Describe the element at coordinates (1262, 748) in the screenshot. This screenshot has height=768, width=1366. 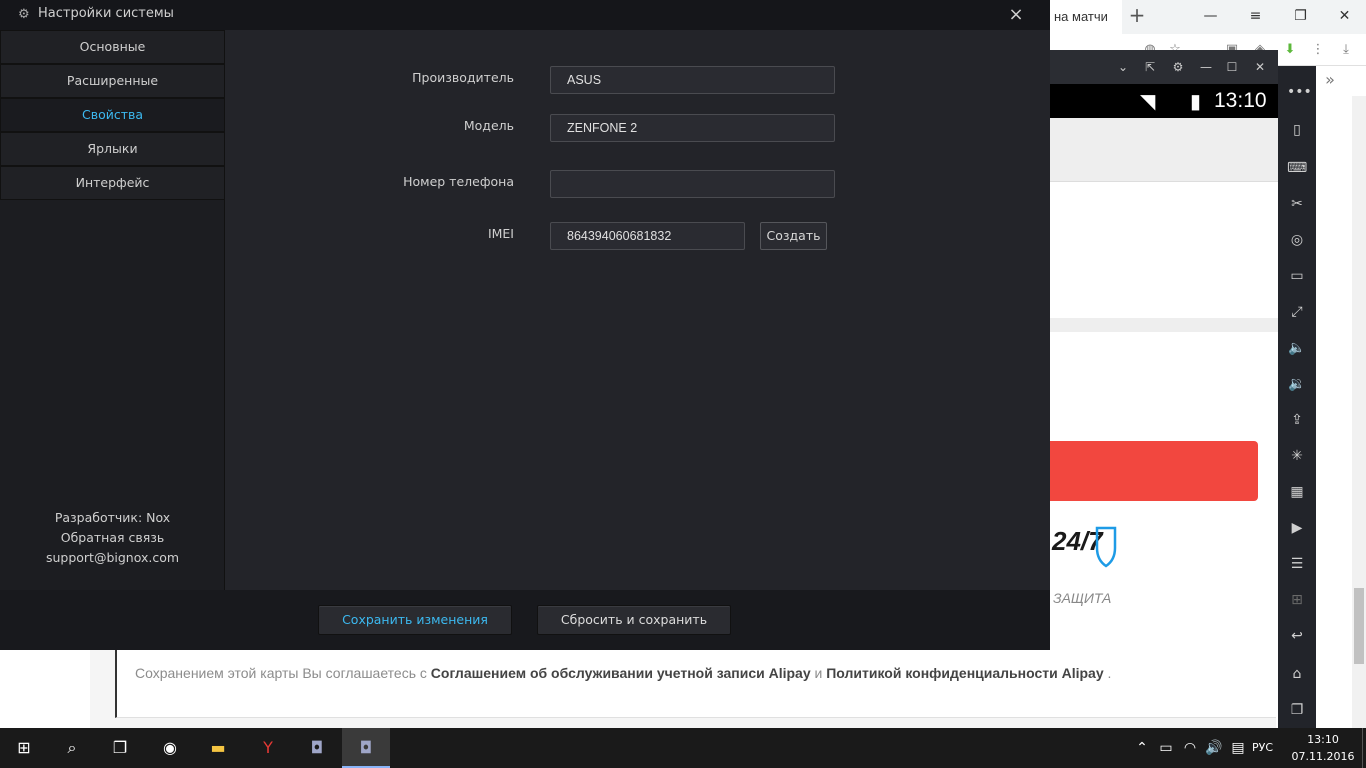
I see `language-indicator: РУС` at that location.